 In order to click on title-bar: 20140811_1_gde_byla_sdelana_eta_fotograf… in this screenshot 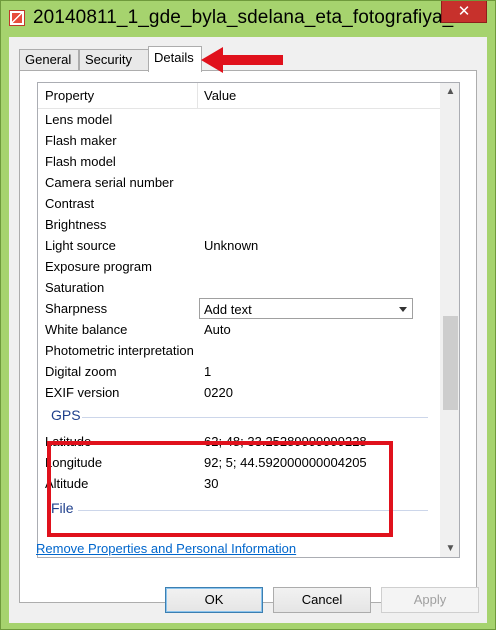, I will do `click(248, 19)`.